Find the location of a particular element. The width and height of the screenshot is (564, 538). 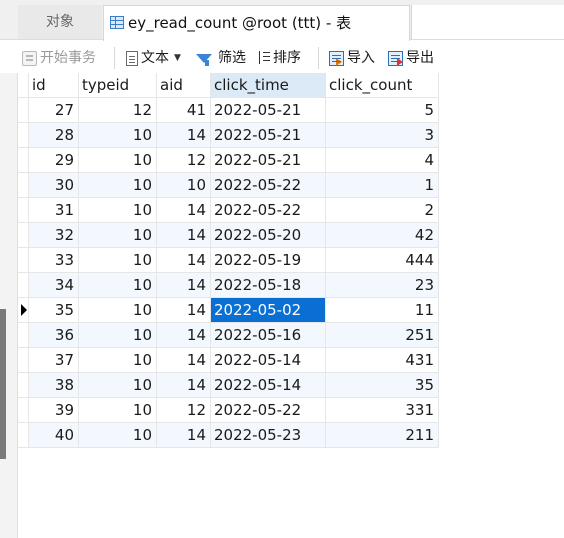

cell-click-count: 444 is located at coordinates (382, 260).